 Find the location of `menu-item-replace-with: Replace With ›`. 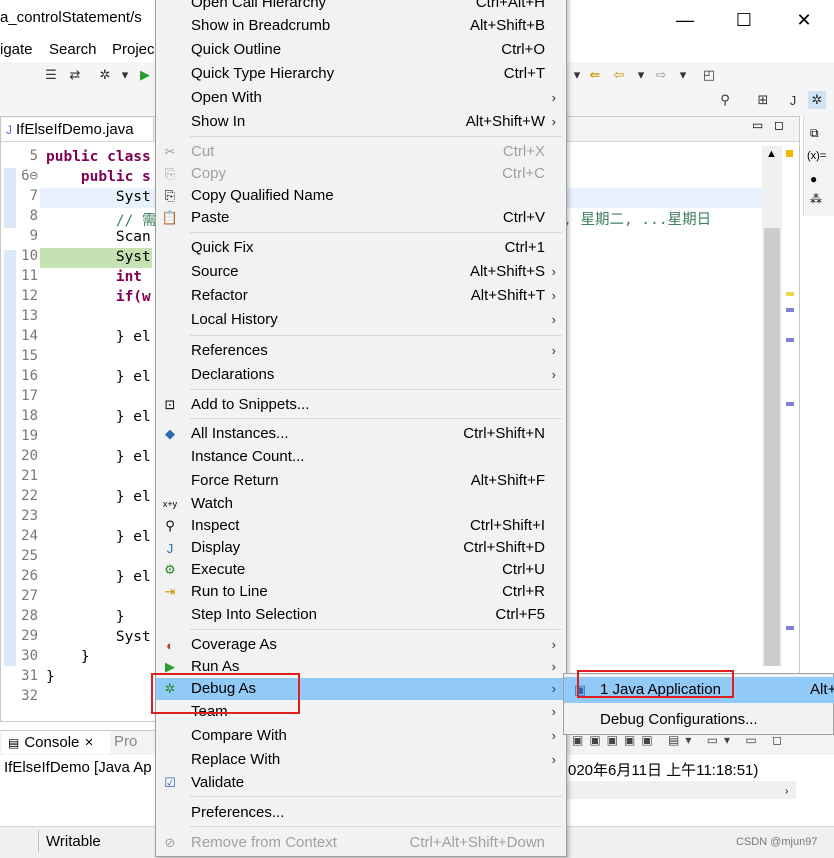

menu-item-replace-with: Replace With › is located at coordinates (361, 760).